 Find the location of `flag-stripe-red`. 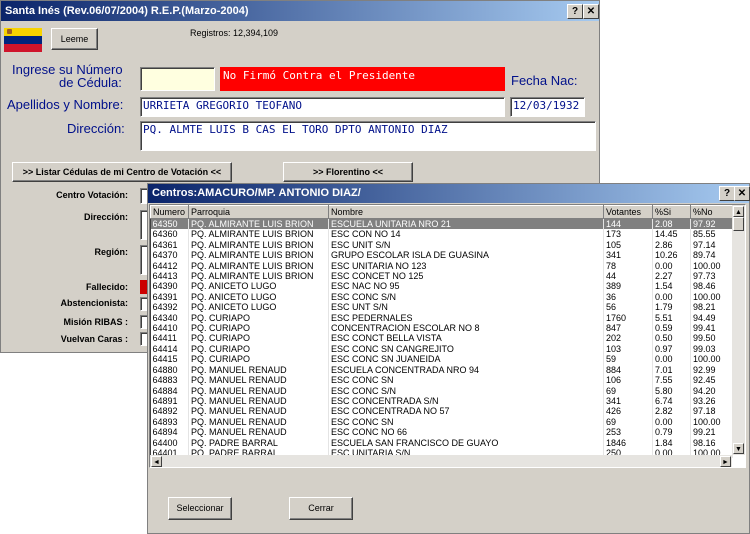

flag-stripe-red is located at coordinates (23, 48).